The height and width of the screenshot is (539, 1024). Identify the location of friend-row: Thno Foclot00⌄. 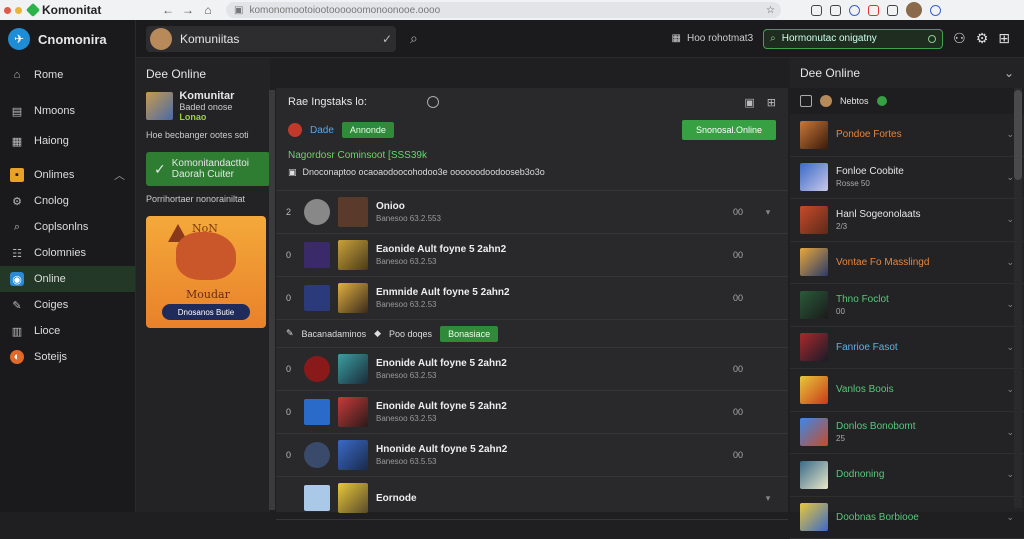
(907, 305).